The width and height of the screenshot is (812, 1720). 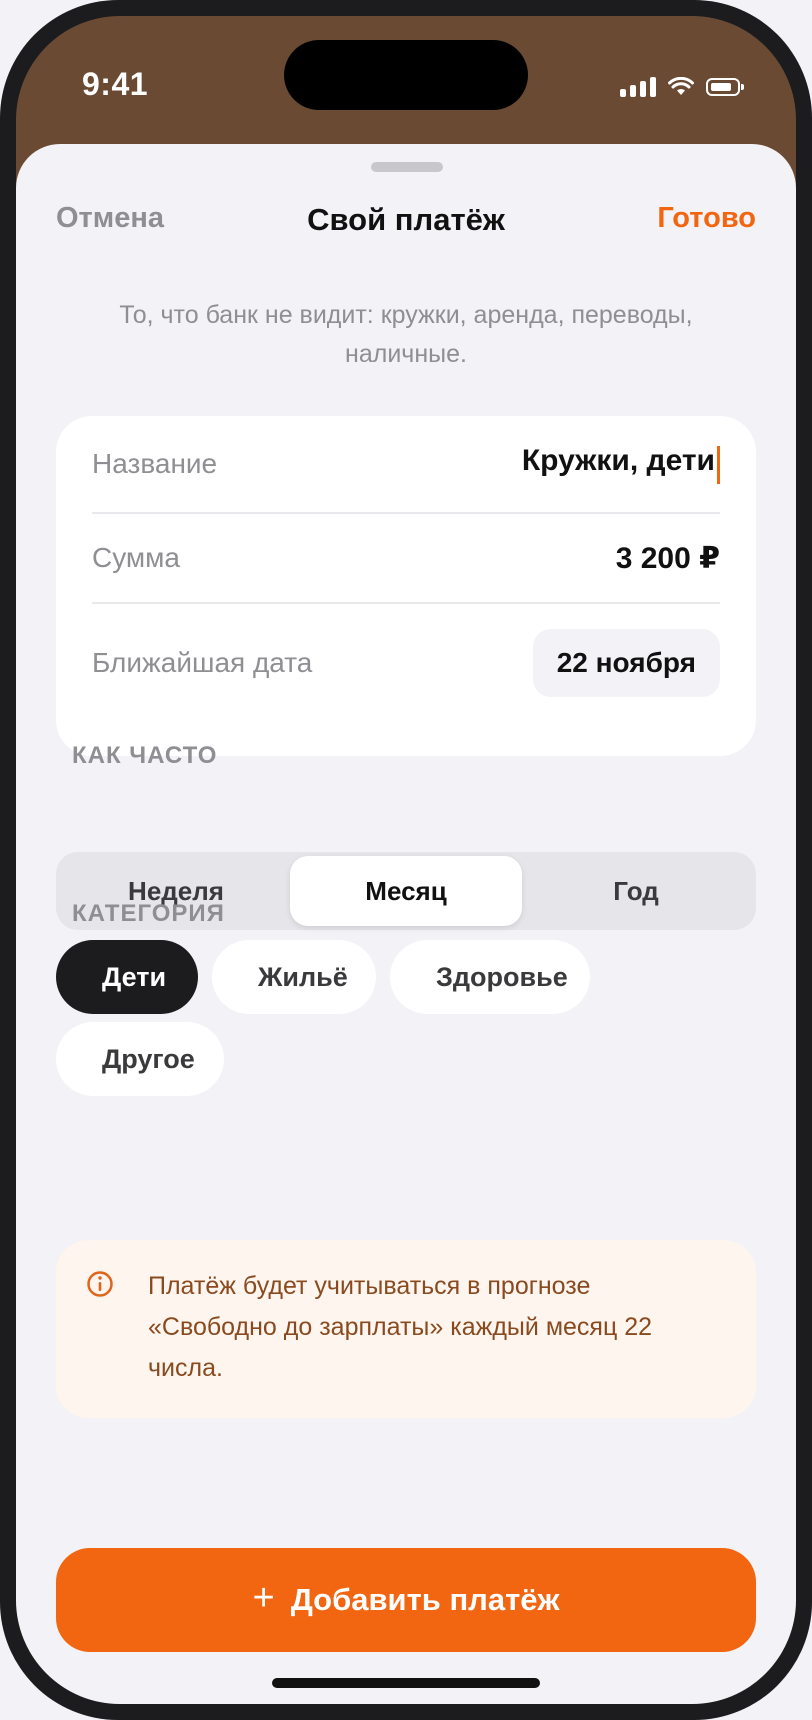 I want to click on category-chip-label: Жильё, so click(x=303, y=976).